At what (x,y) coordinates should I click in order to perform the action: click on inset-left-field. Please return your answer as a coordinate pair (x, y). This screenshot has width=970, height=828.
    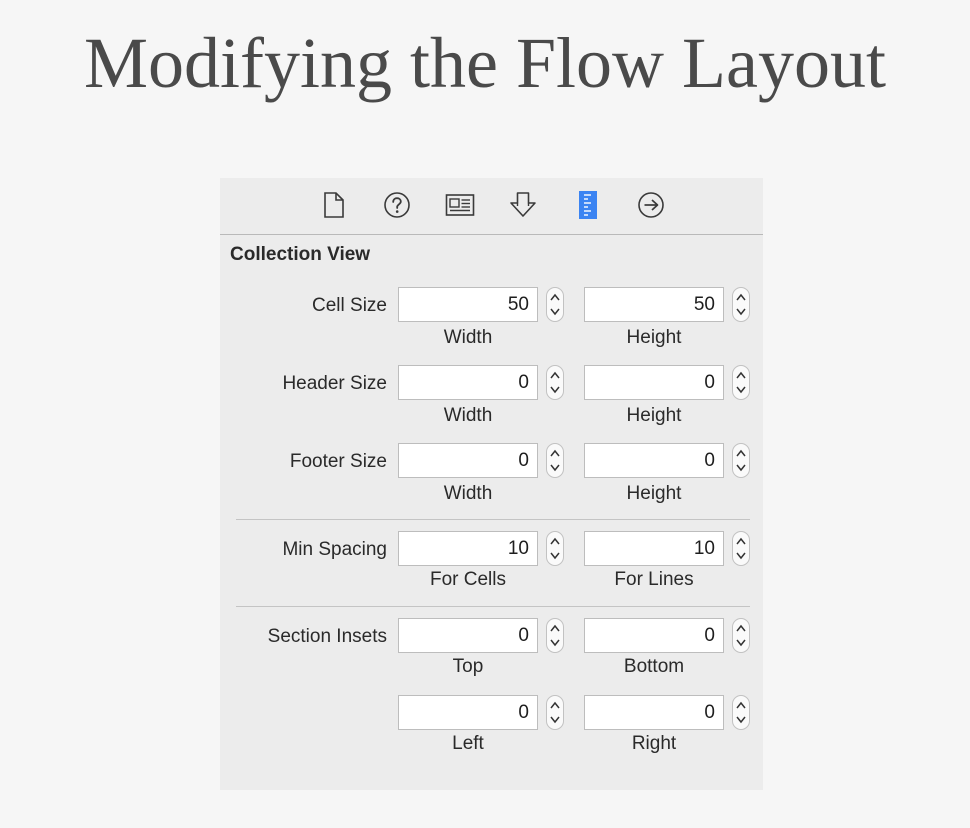
    Looking at the image, I should click on (468, 712).